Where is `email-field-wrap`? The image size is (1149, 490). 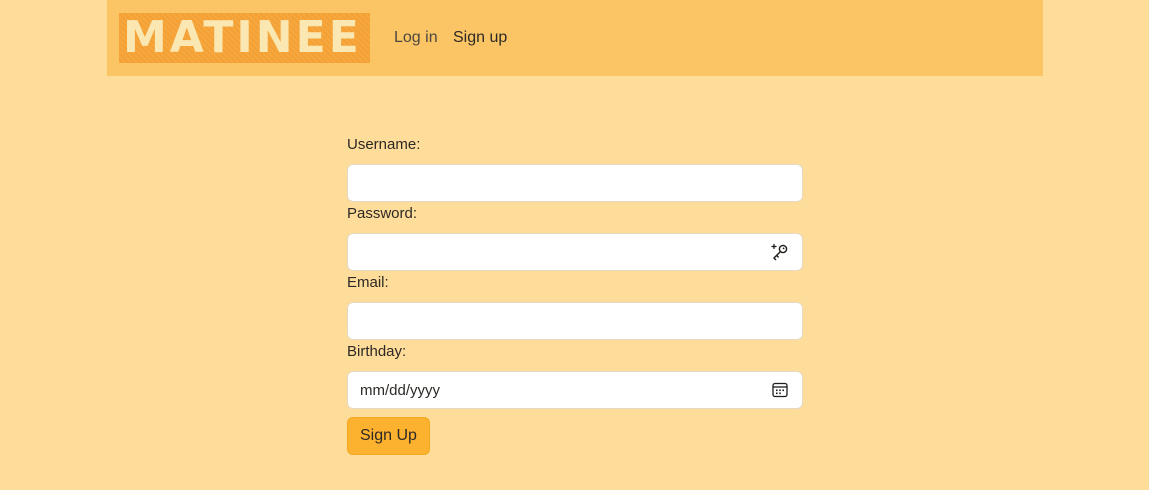
email-field-wrap is located at coordinates (575, 321).